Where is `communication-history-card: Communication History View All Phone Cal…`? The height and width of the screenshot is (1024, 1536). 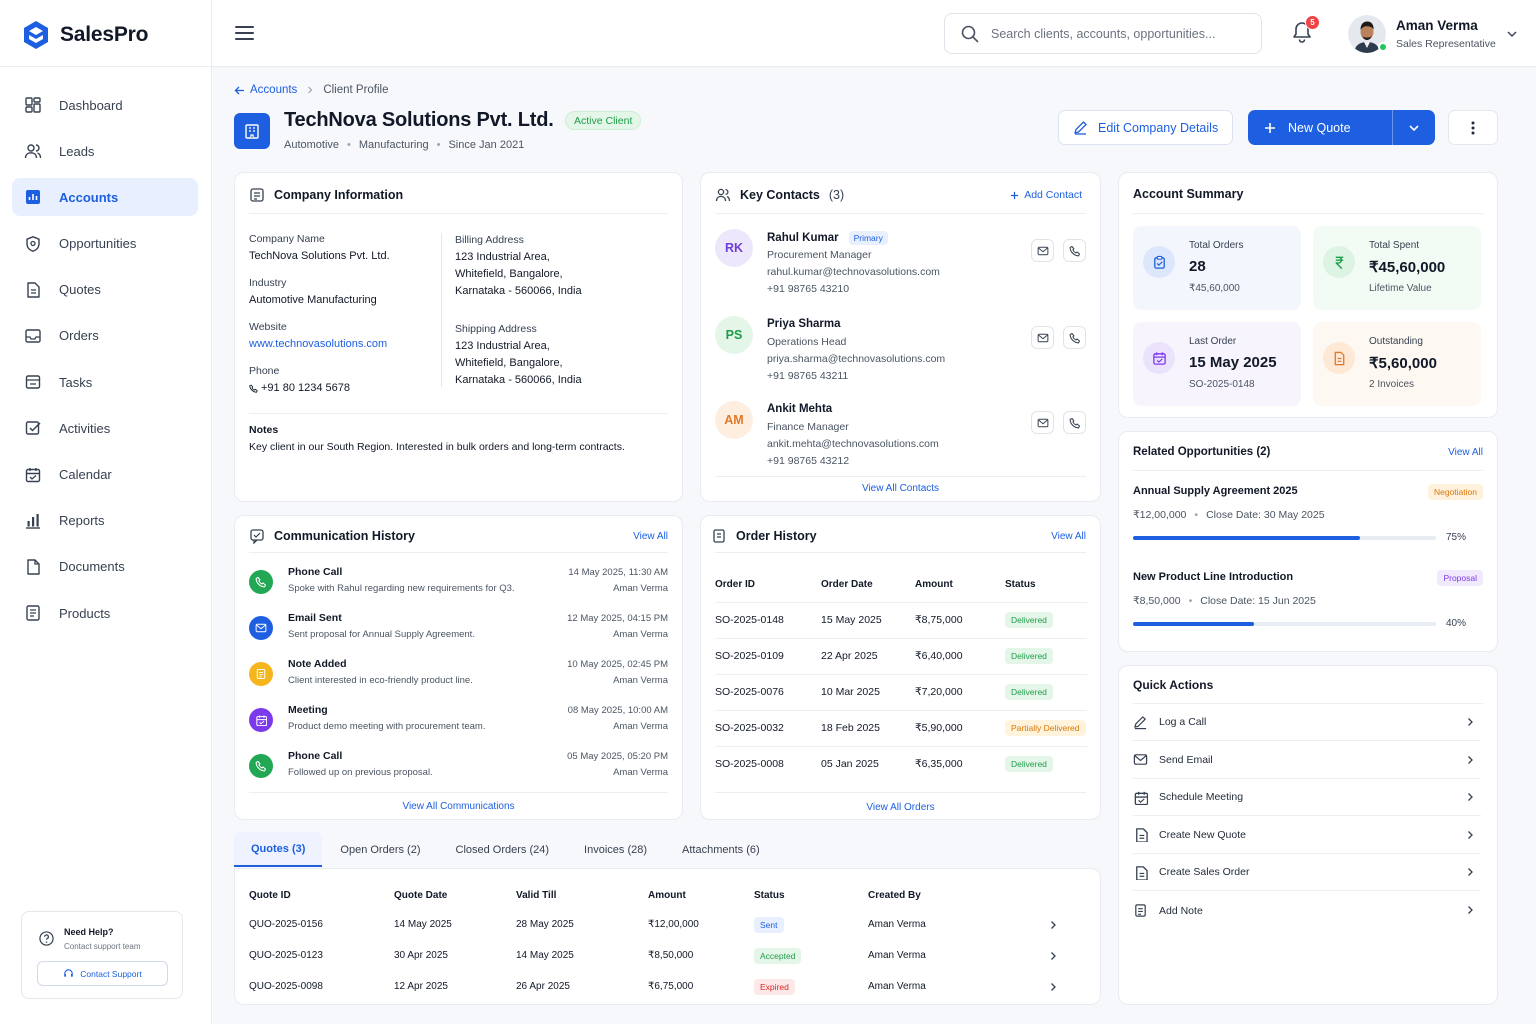
communication-history-card: Communication History View All Phone Cal… is located at coordinates (458, 667).